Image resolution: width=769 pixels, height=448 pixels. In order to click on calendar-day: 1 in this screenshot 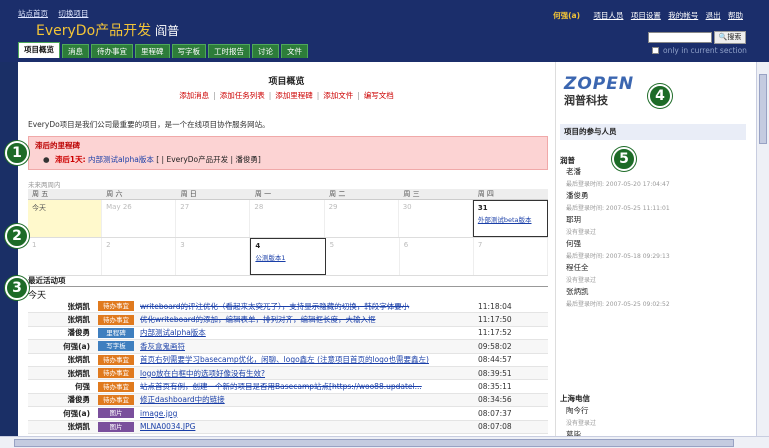, I will do `click(65, 256)`.